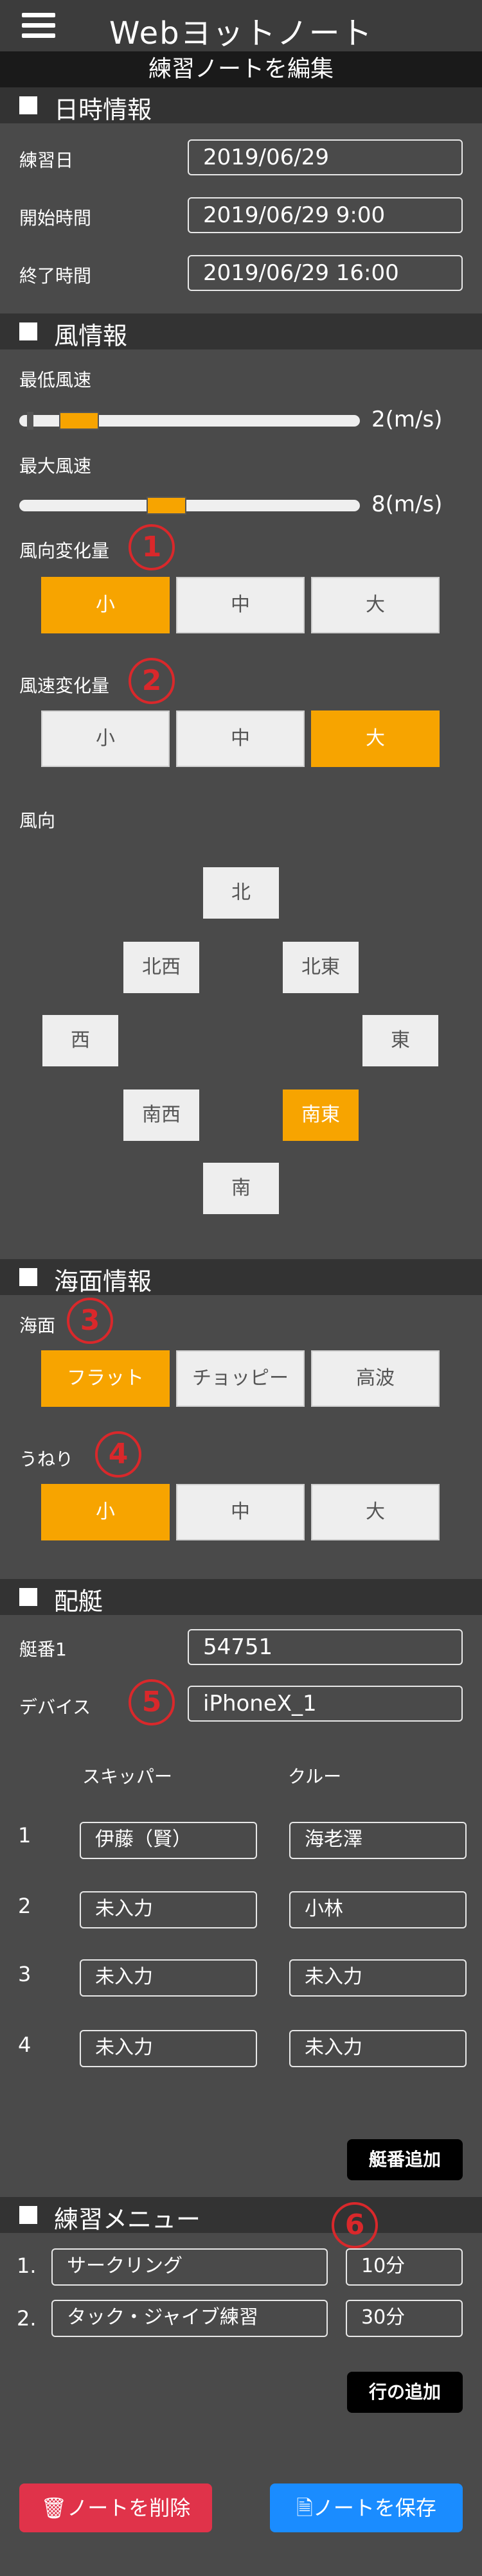 The width and height of the screenshot is (482, 2576). What do you see at coordinates (376, 1512) in the screenshot?
I see `swell-large: 大` at bounding box center [376, 1512].